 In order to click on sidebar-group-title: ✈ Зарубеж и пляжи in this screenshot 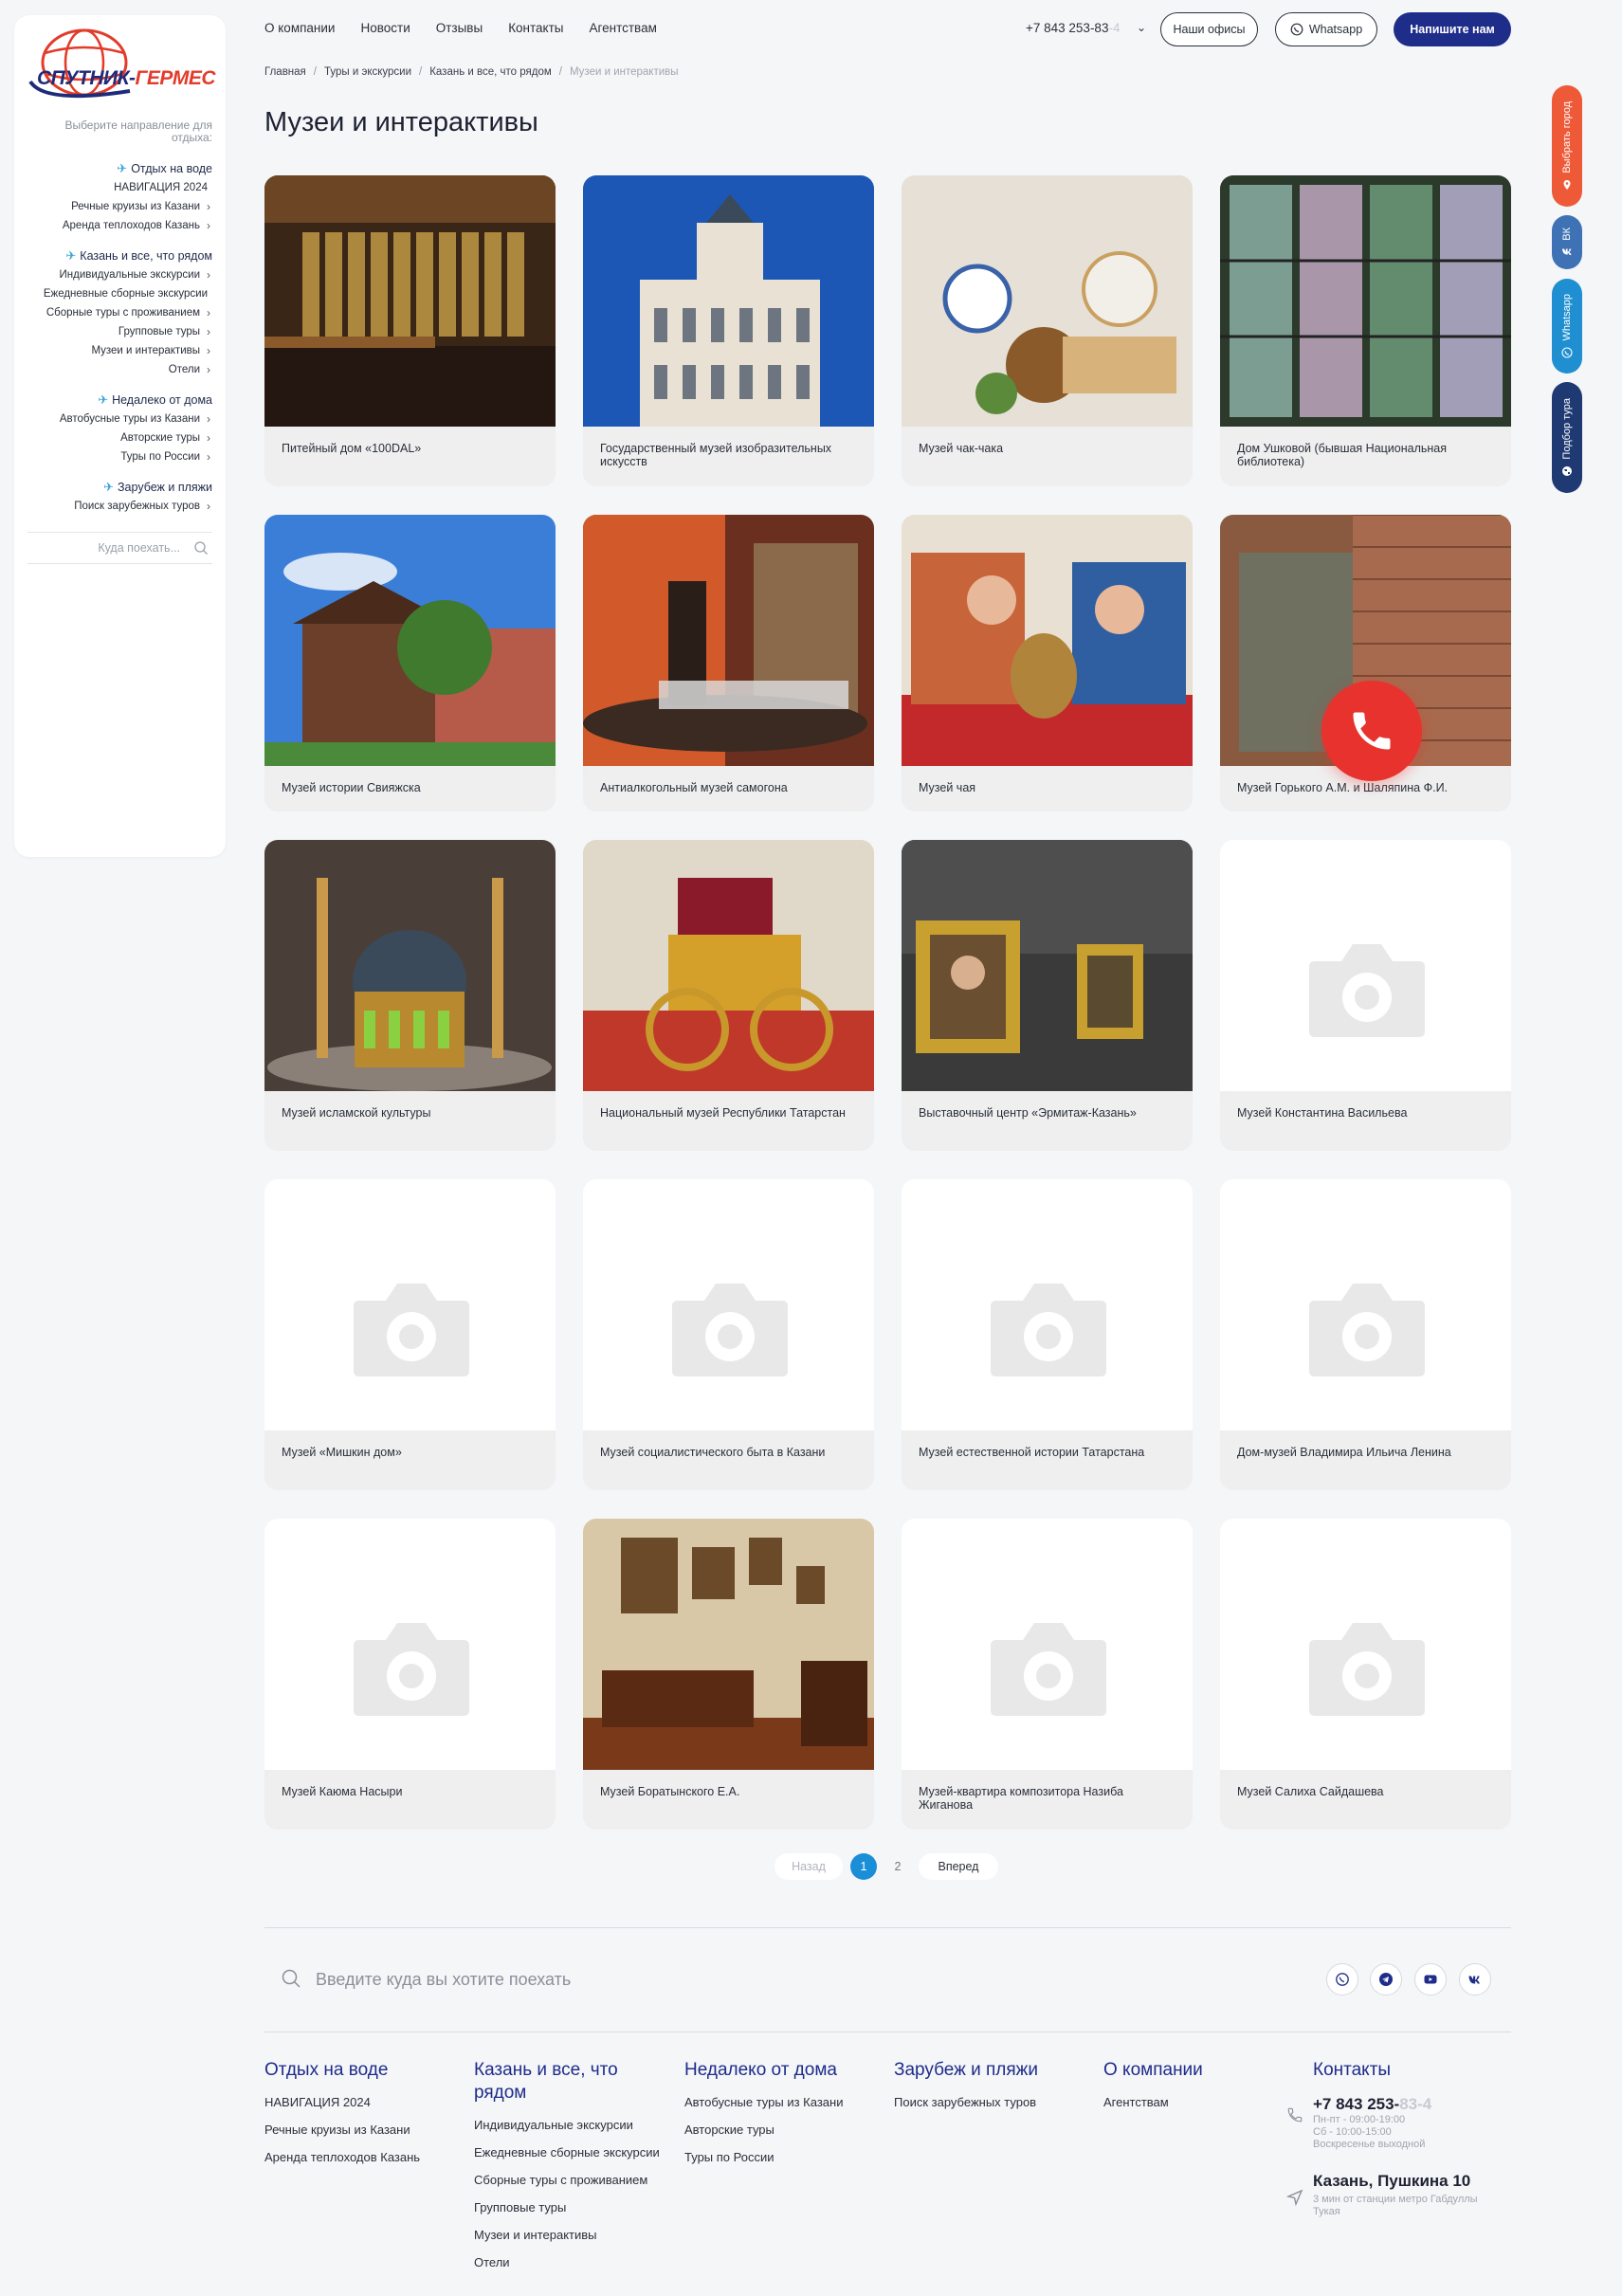, I will do `click(115, 487)`.